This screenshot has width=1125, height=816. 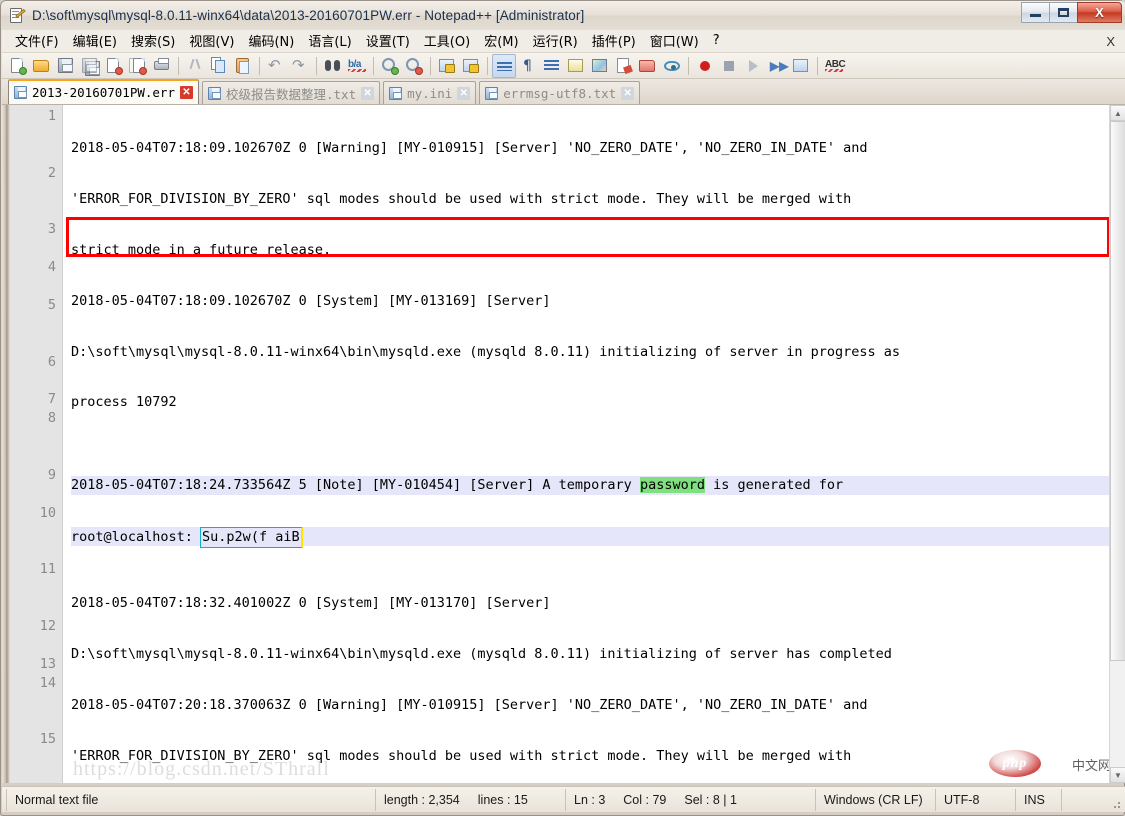 I want to click on sync-horizontal-scroll-icon, so click(x=471, y=66).